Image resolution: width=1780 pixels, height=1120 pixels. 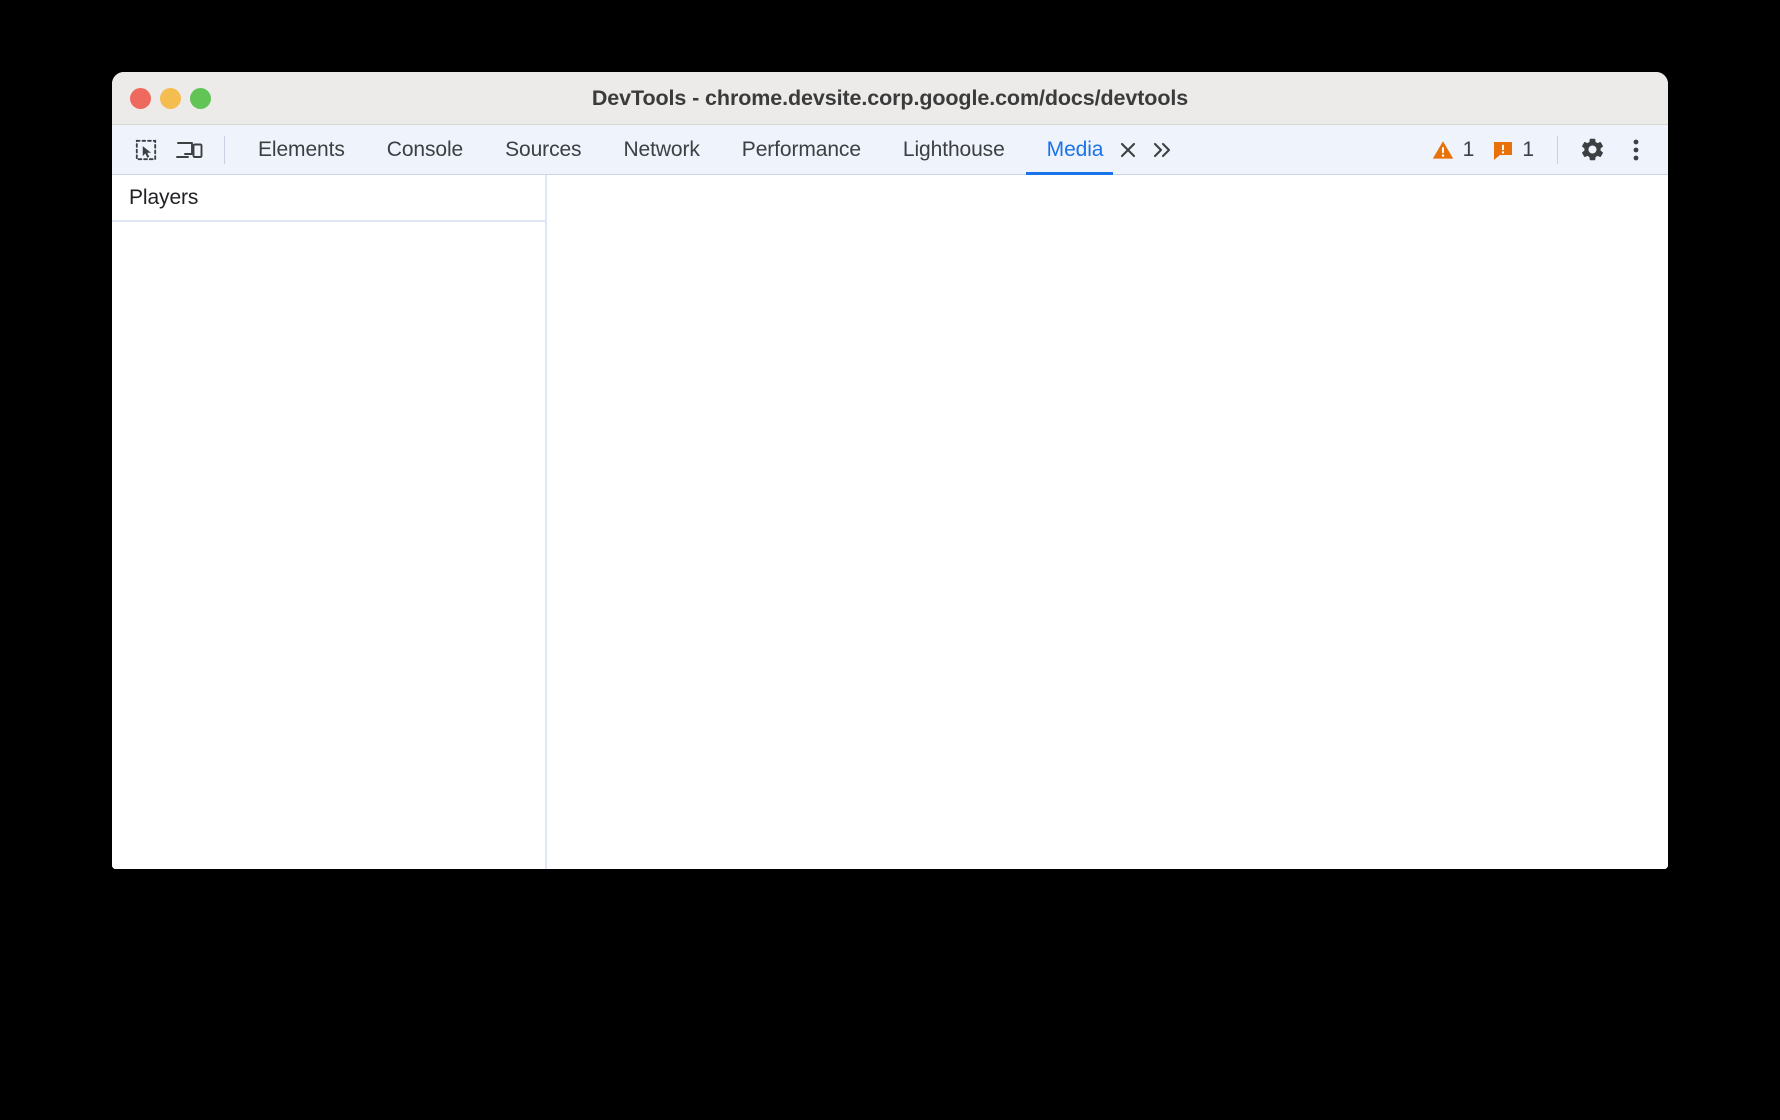 I want to click on kebab-menu-icon, so click(x=1636, y=150).